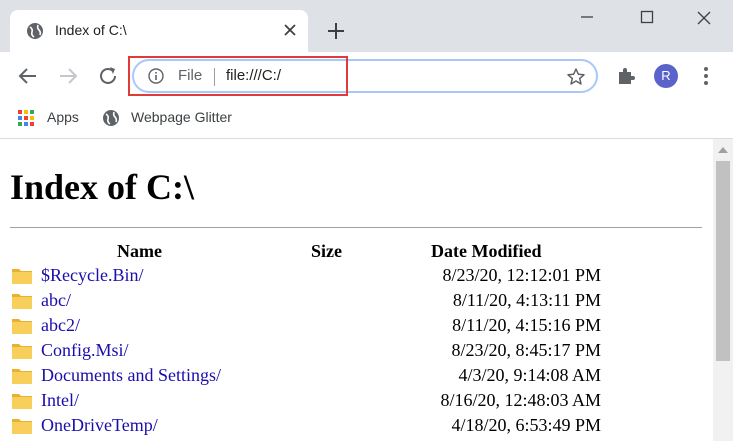  Describe the element at coordinates (366, 26) in the screenshot. I see `tab-strip: Index of C:\` at that location.